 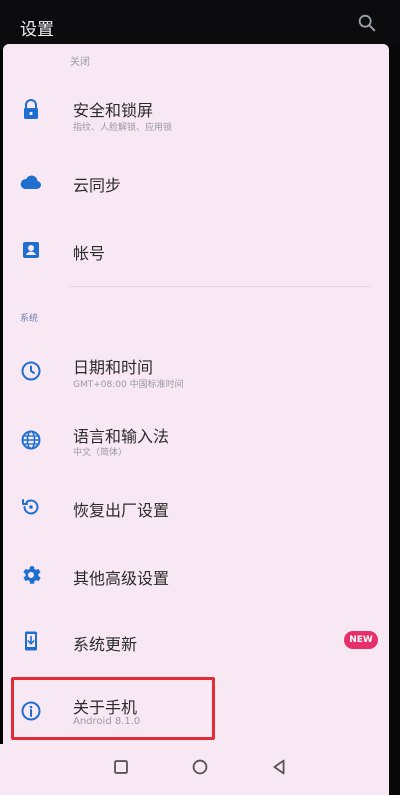 I want to click on settings-item-account: 帐号, so click(x=196, y=249).